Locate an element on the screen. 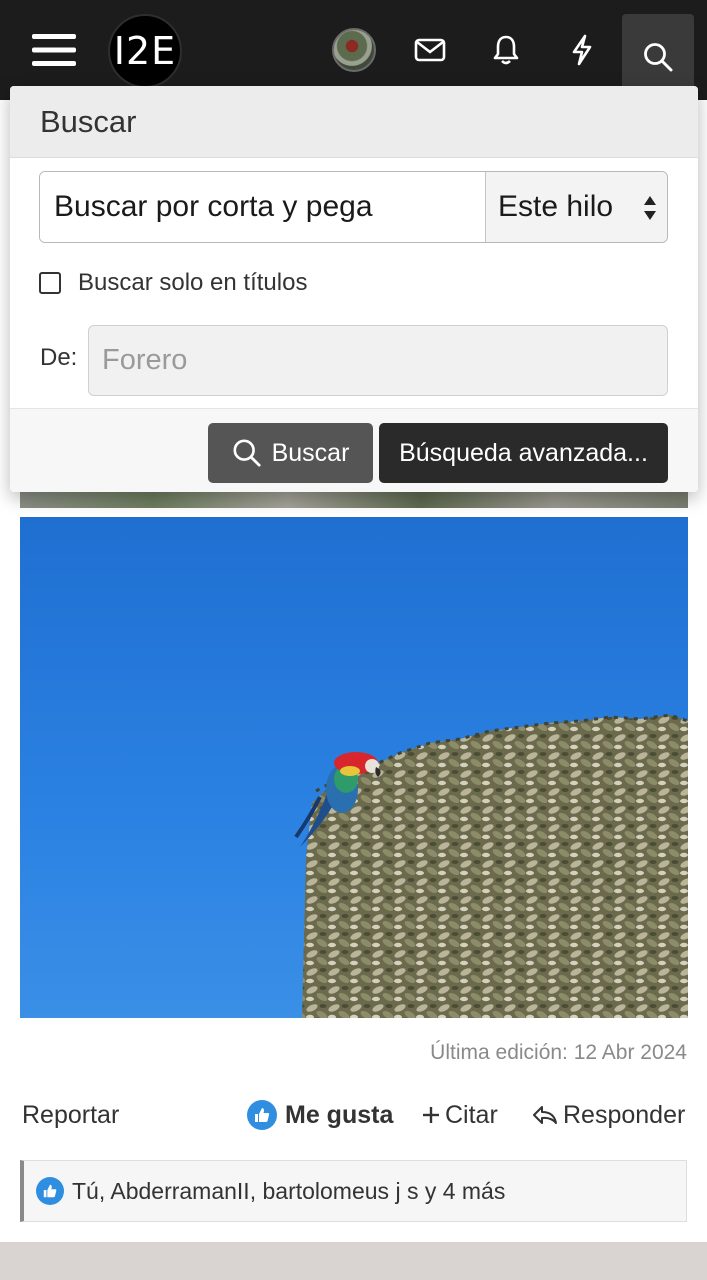 The width and height of the screenshot is (707, 1280). like-label: Me gusta is located at coordinates (339, 1114).